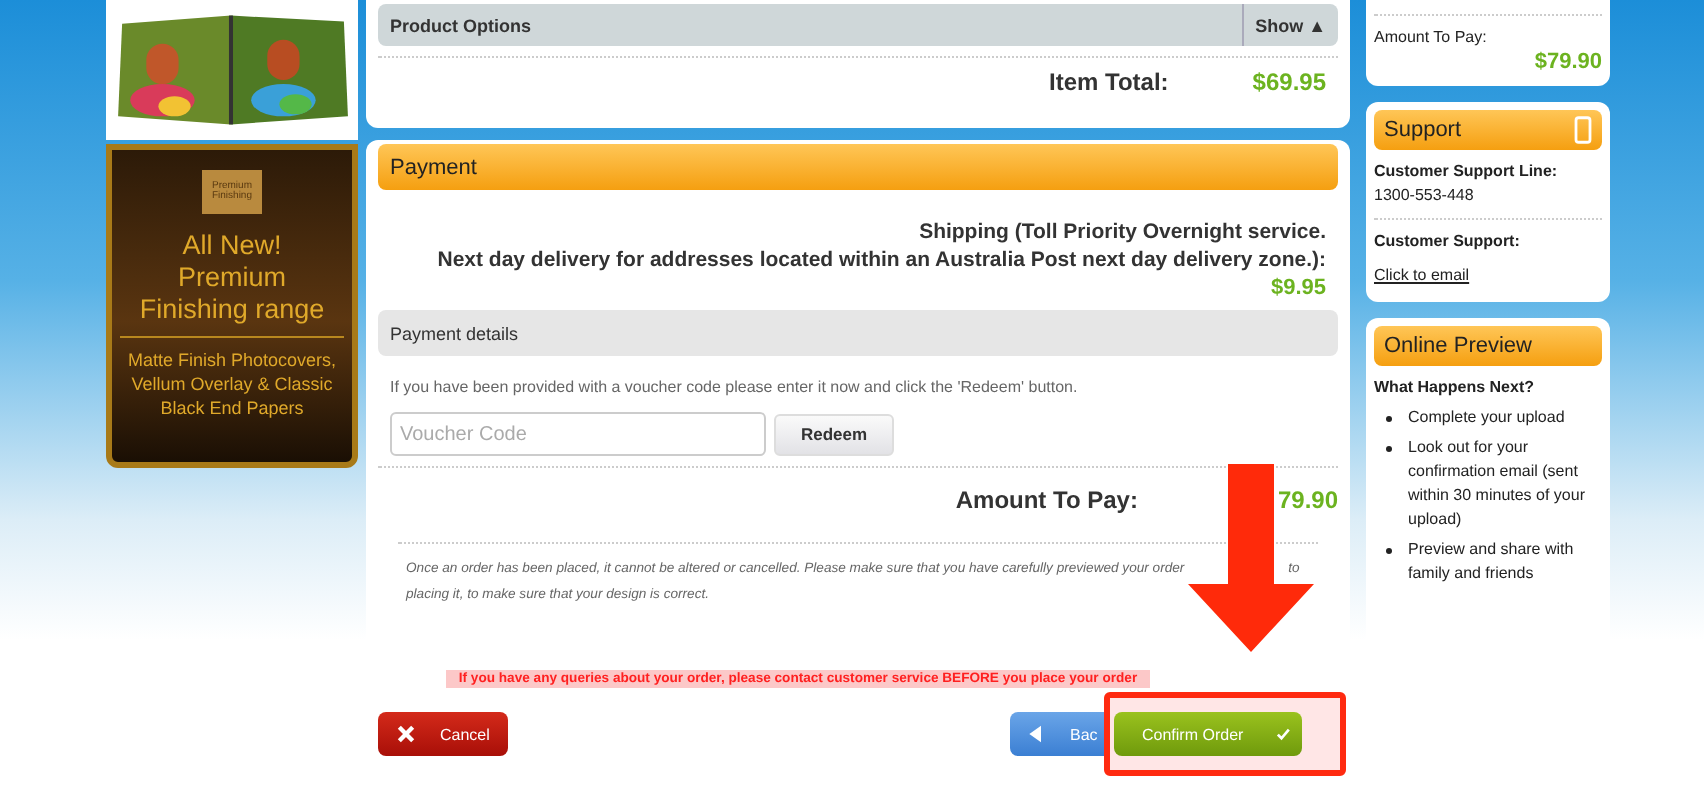  What do you see at coordinates (1289, 25) in the screenshot?
I see `show-toggle: Show ▲` at bounding box center [1289, 25].